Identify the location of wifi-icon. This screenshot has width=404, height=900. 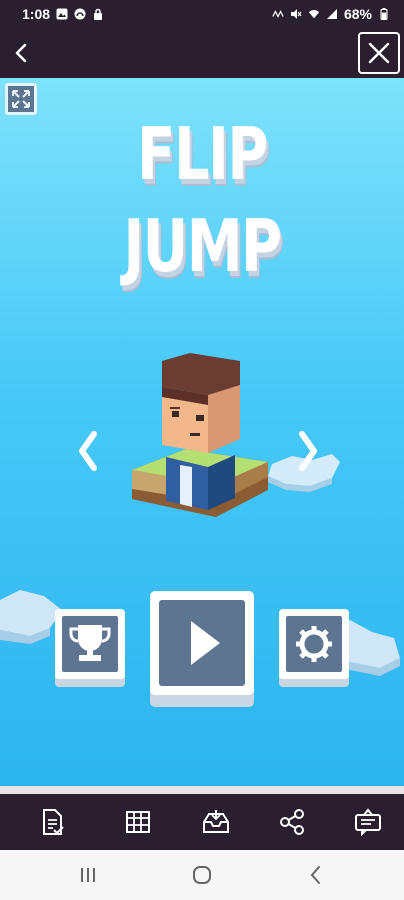
(314, 14).